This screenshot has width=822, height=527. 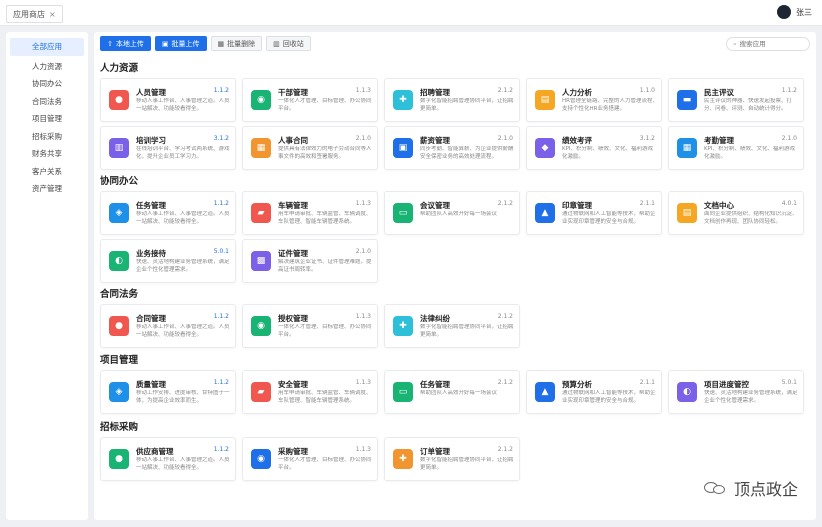 What do you see at coordinates (47, 67) in the screenshot?
I see `sidebar-item-hr: 人力资源` at bounding box center [47, 67].